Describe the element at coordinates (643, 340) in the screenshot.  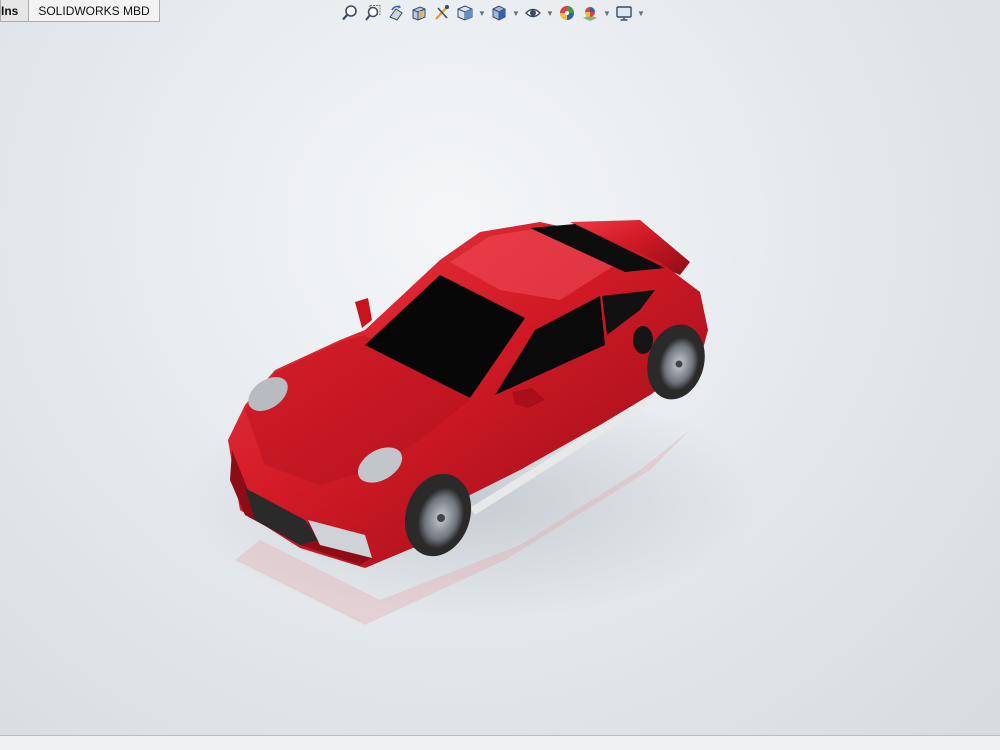
I see `rear-side-intake` at that location.